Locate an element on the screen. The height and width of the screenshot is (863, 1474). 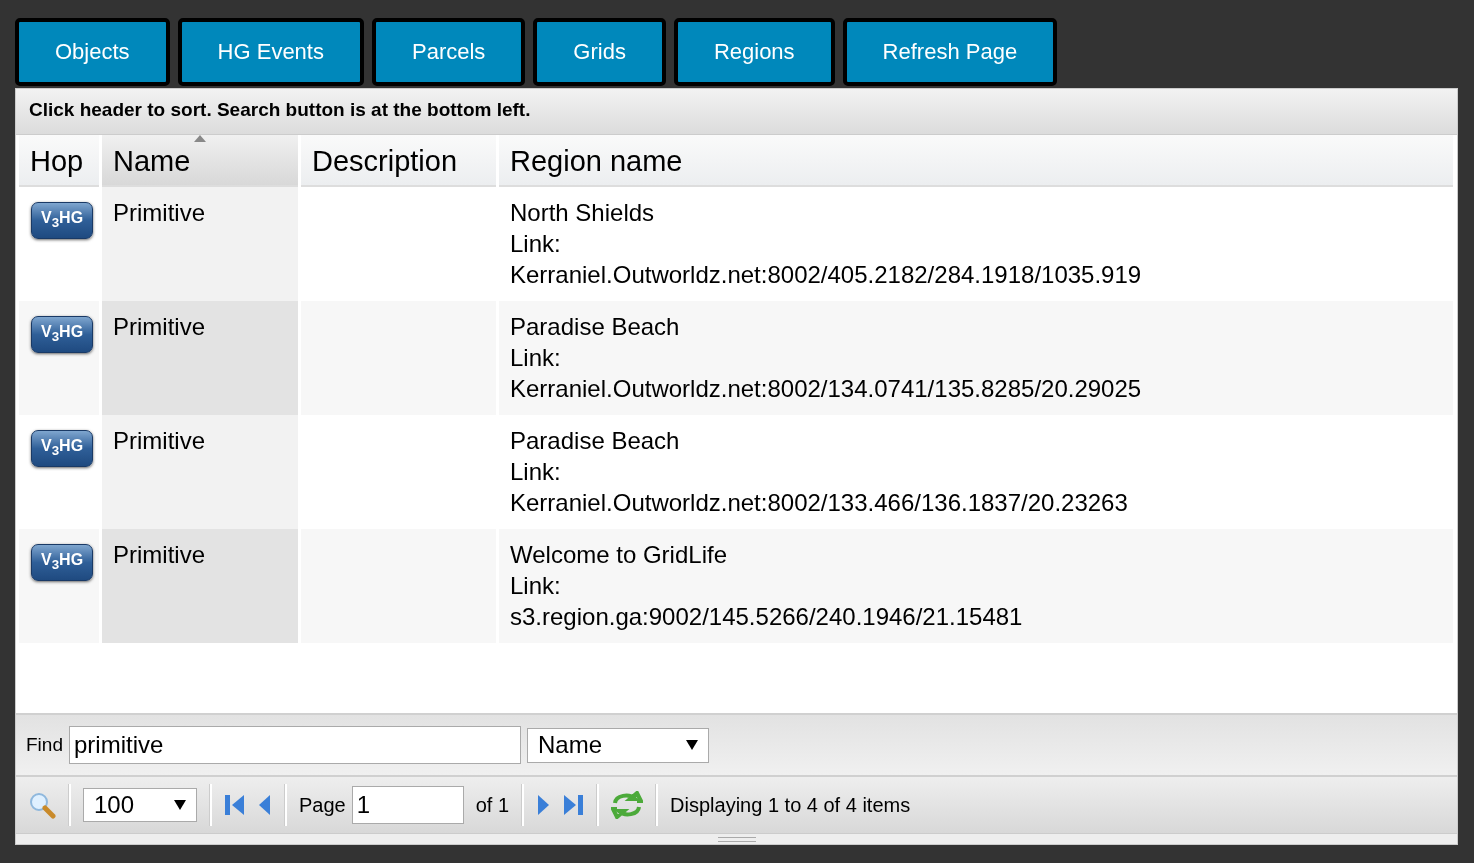
page-count: of 1 is located at coordinates (492, 805).